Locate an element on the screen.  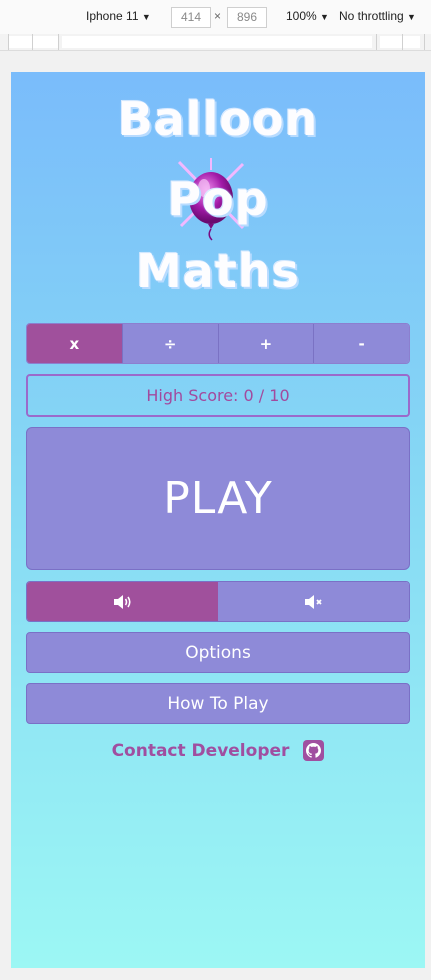
device-select: Iphone 11 ▼ is located at coordinates (118, 16).